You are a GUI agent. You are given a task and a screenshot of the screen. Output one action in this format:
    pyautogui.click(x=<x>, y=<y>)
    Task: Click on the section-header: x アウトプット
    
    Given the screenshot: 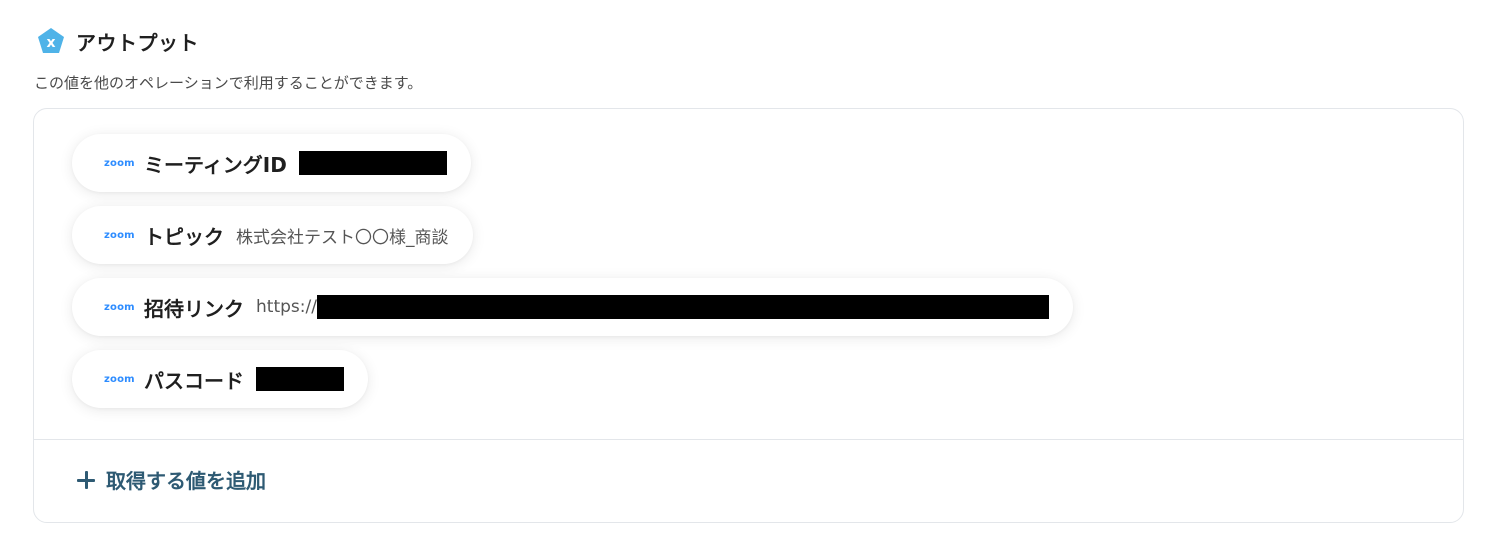 What is the action you would take?
    pyautogui.click(x=117, y=41)
    